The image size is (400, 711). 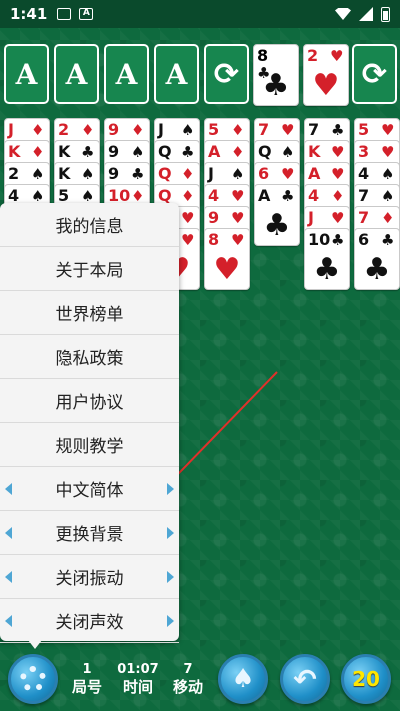 What do you see at coordinates (374, 74) in the screenshot?
I see `recycle-slot-right: ⟳` at bounding box center [374, 74].